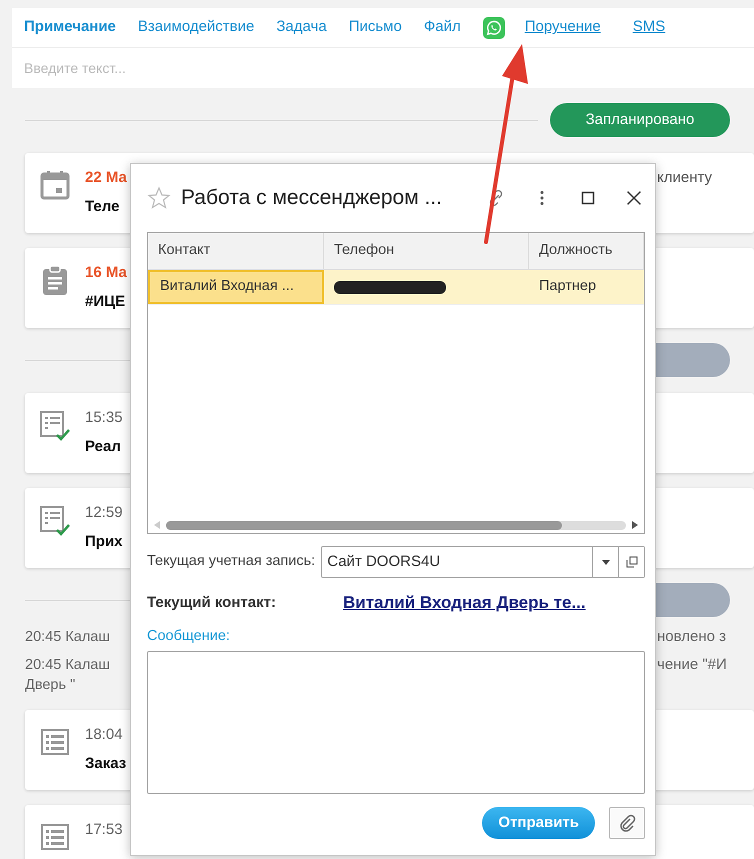 This screenshot has width=754, height=859. I want to click on horizontal-scrollbar, so click(396, 525).